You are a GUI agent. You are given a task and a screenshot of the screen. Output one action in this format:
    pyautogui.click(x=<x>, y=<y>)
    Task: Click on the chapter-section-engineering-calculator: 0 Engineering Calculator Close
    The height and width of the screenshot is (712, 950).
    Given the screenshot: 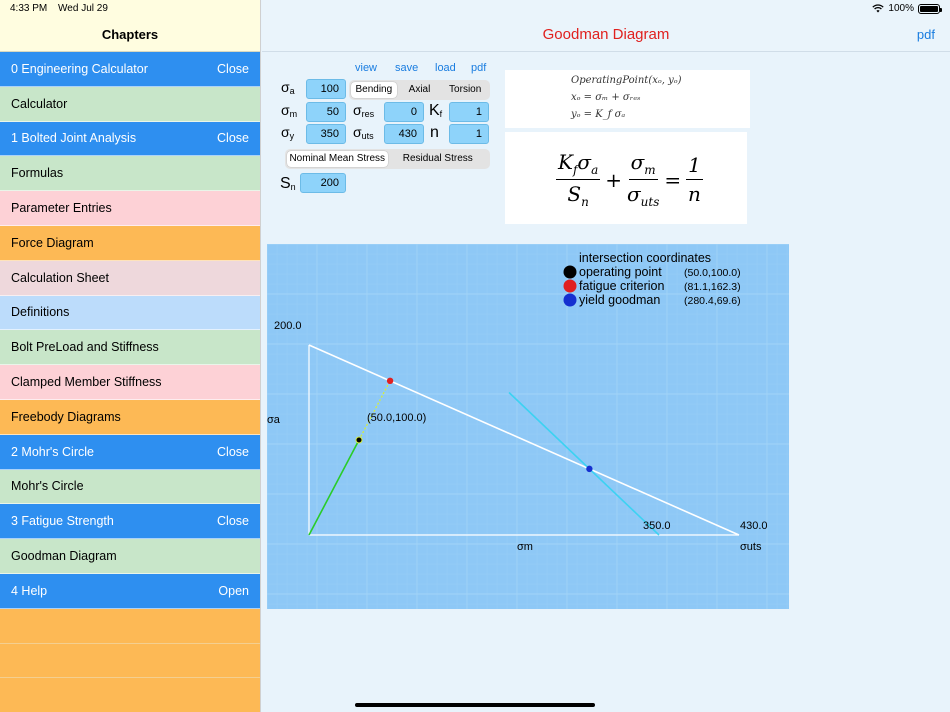 What is the action you would take?
    pyautogui.click(x=130, y=69)
    